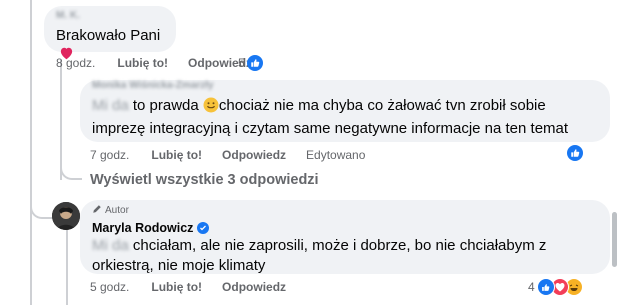  What do you see at coordinates (142, 228) in the screenshot?
I see `reply-author: Maryla Rodowicz` at bounding box center [142, 228].